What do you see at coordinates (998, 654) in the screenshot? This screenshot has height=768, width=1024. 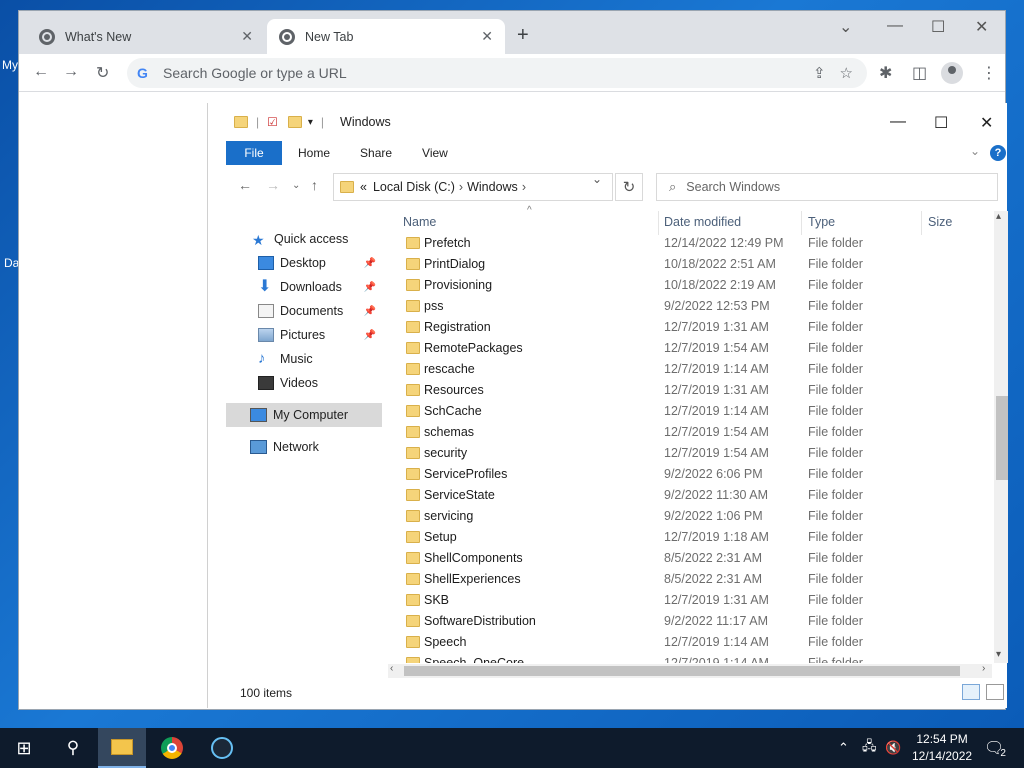 I see `scroll-down-icon: ▾` at bounding box center [998, 654].